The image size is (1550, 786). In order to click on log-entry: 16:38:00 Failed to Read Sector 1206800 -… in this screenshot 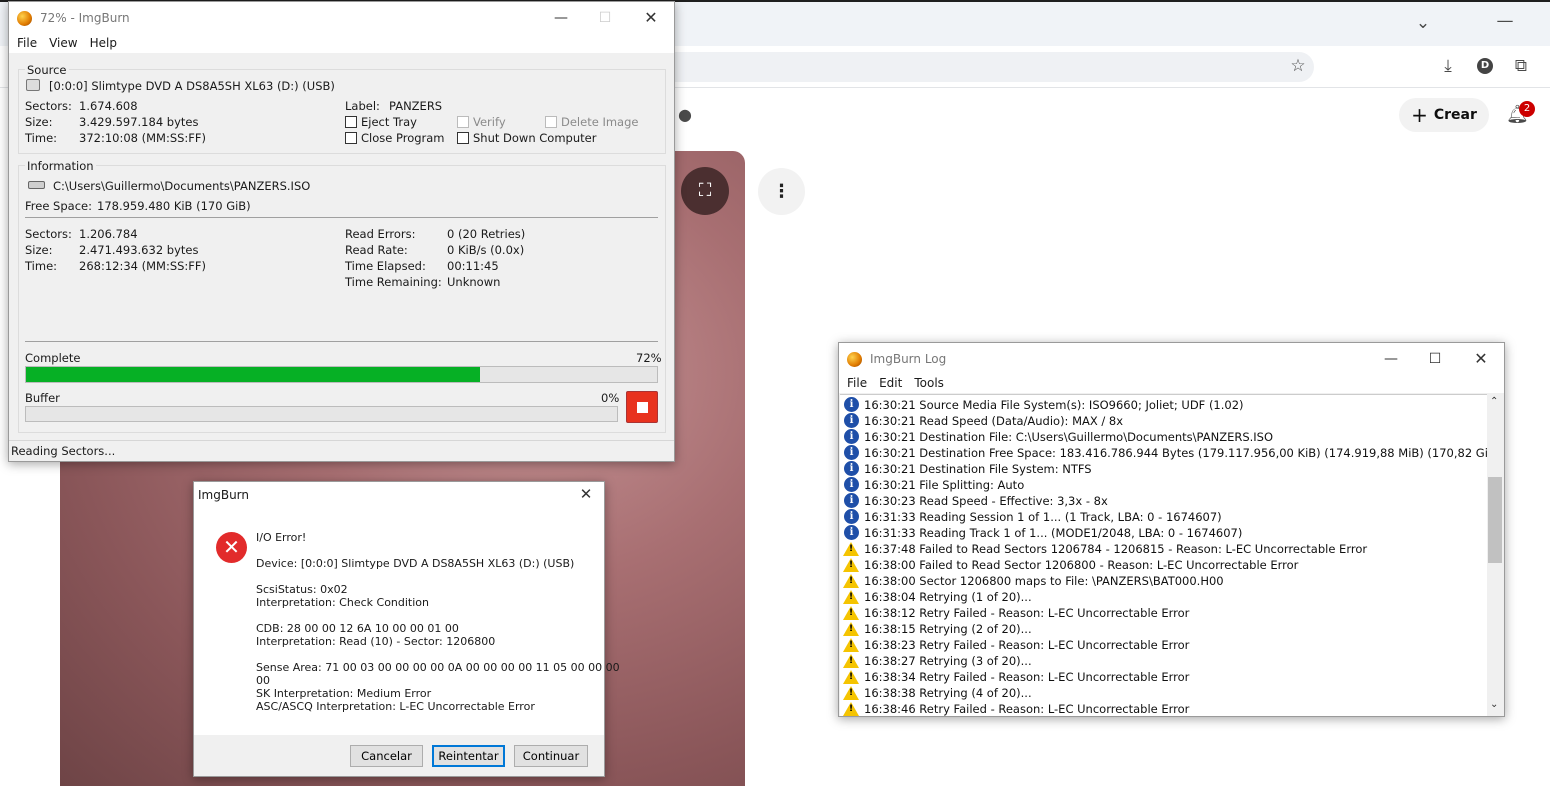, I will do `click(1160, 565)`.